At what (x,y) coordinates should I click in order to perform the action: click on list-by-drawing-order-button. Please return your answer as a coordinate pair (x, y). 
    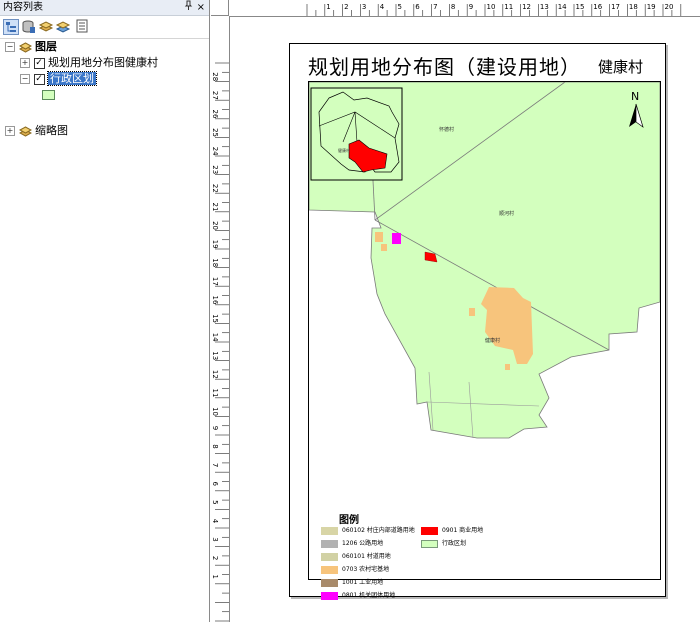
    Looking at the image, I should click on (11, 27).